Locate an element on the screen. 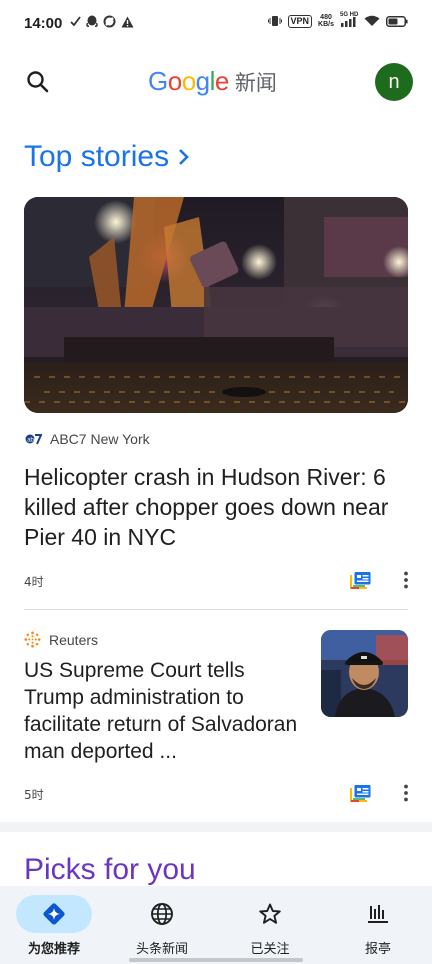 This screenshot has height=964, width=432. svg-text: abc is located at coordinates (32, 441).